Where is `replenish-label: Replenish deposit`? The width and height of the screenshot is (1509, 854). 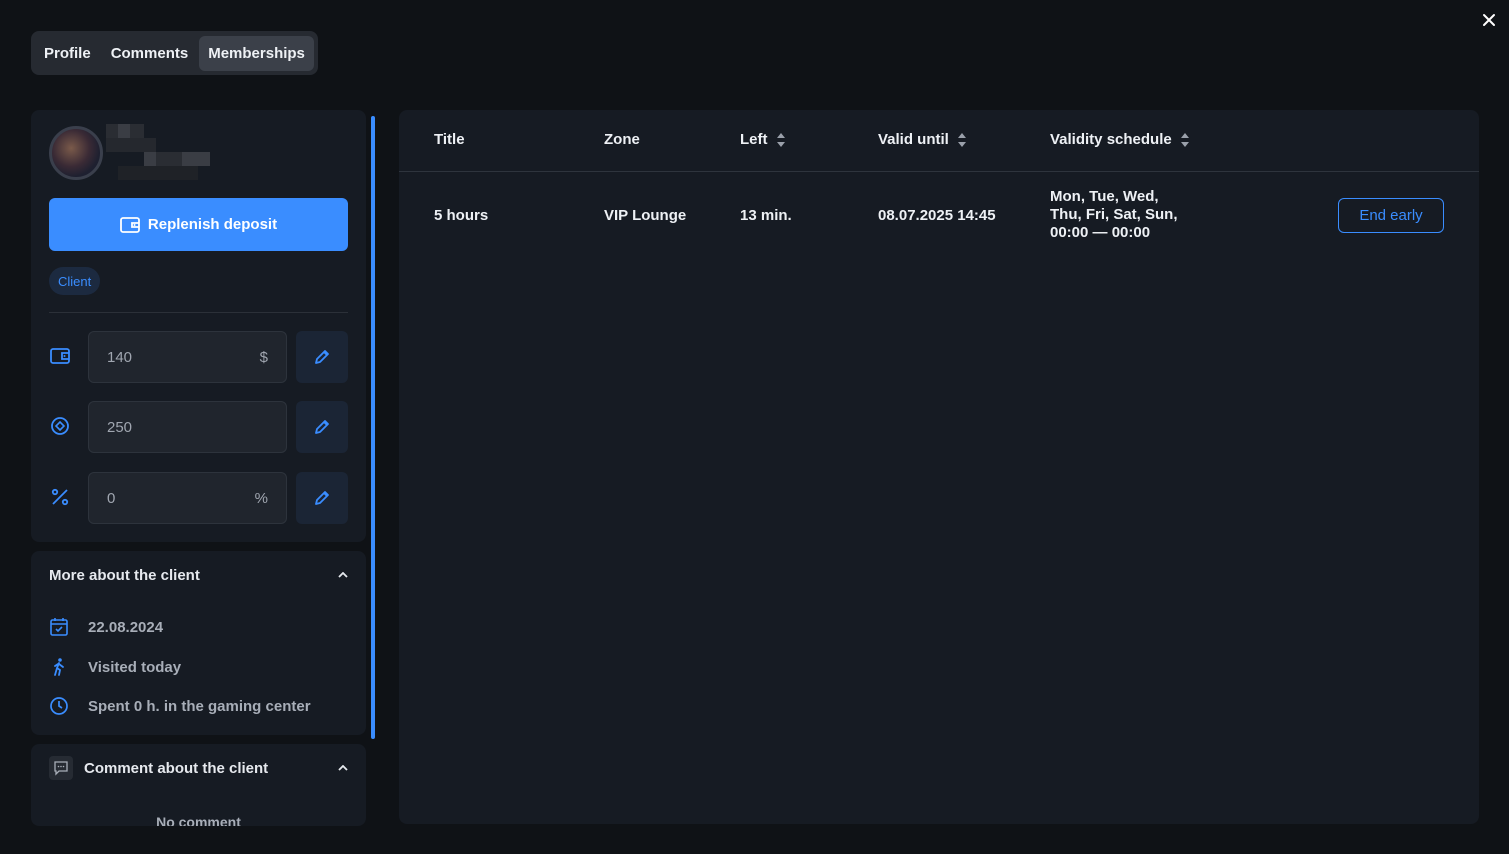
replenish-label: Replenish deposit is located at coordinates (212, 224).